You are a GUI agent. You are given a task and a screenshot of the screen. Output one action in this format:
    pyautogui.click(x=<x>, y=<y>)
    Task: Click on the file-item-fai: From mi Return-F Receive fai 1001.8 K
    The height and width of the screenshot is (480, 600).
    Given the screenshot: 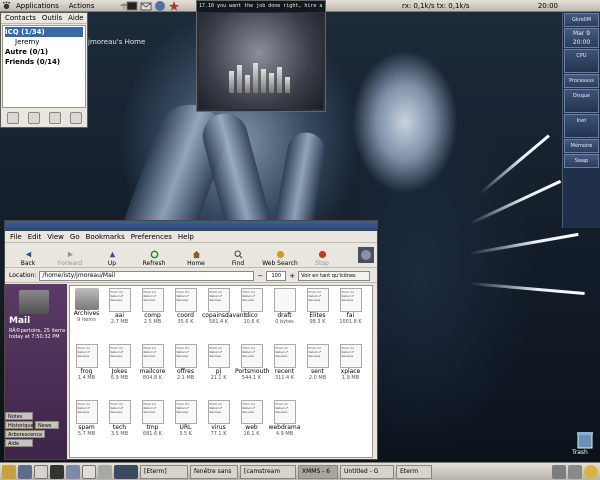 What is the action you would take?
    pyautogui.click(x=350, y=306)
    